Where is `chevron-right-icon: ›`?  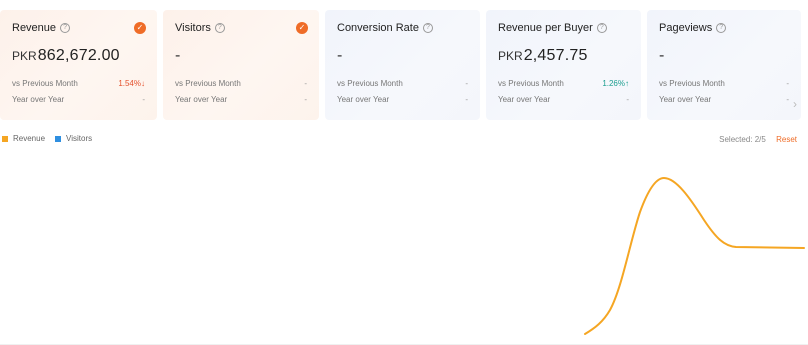 chevron-right-icon: › is located at coordinates (797, 104).